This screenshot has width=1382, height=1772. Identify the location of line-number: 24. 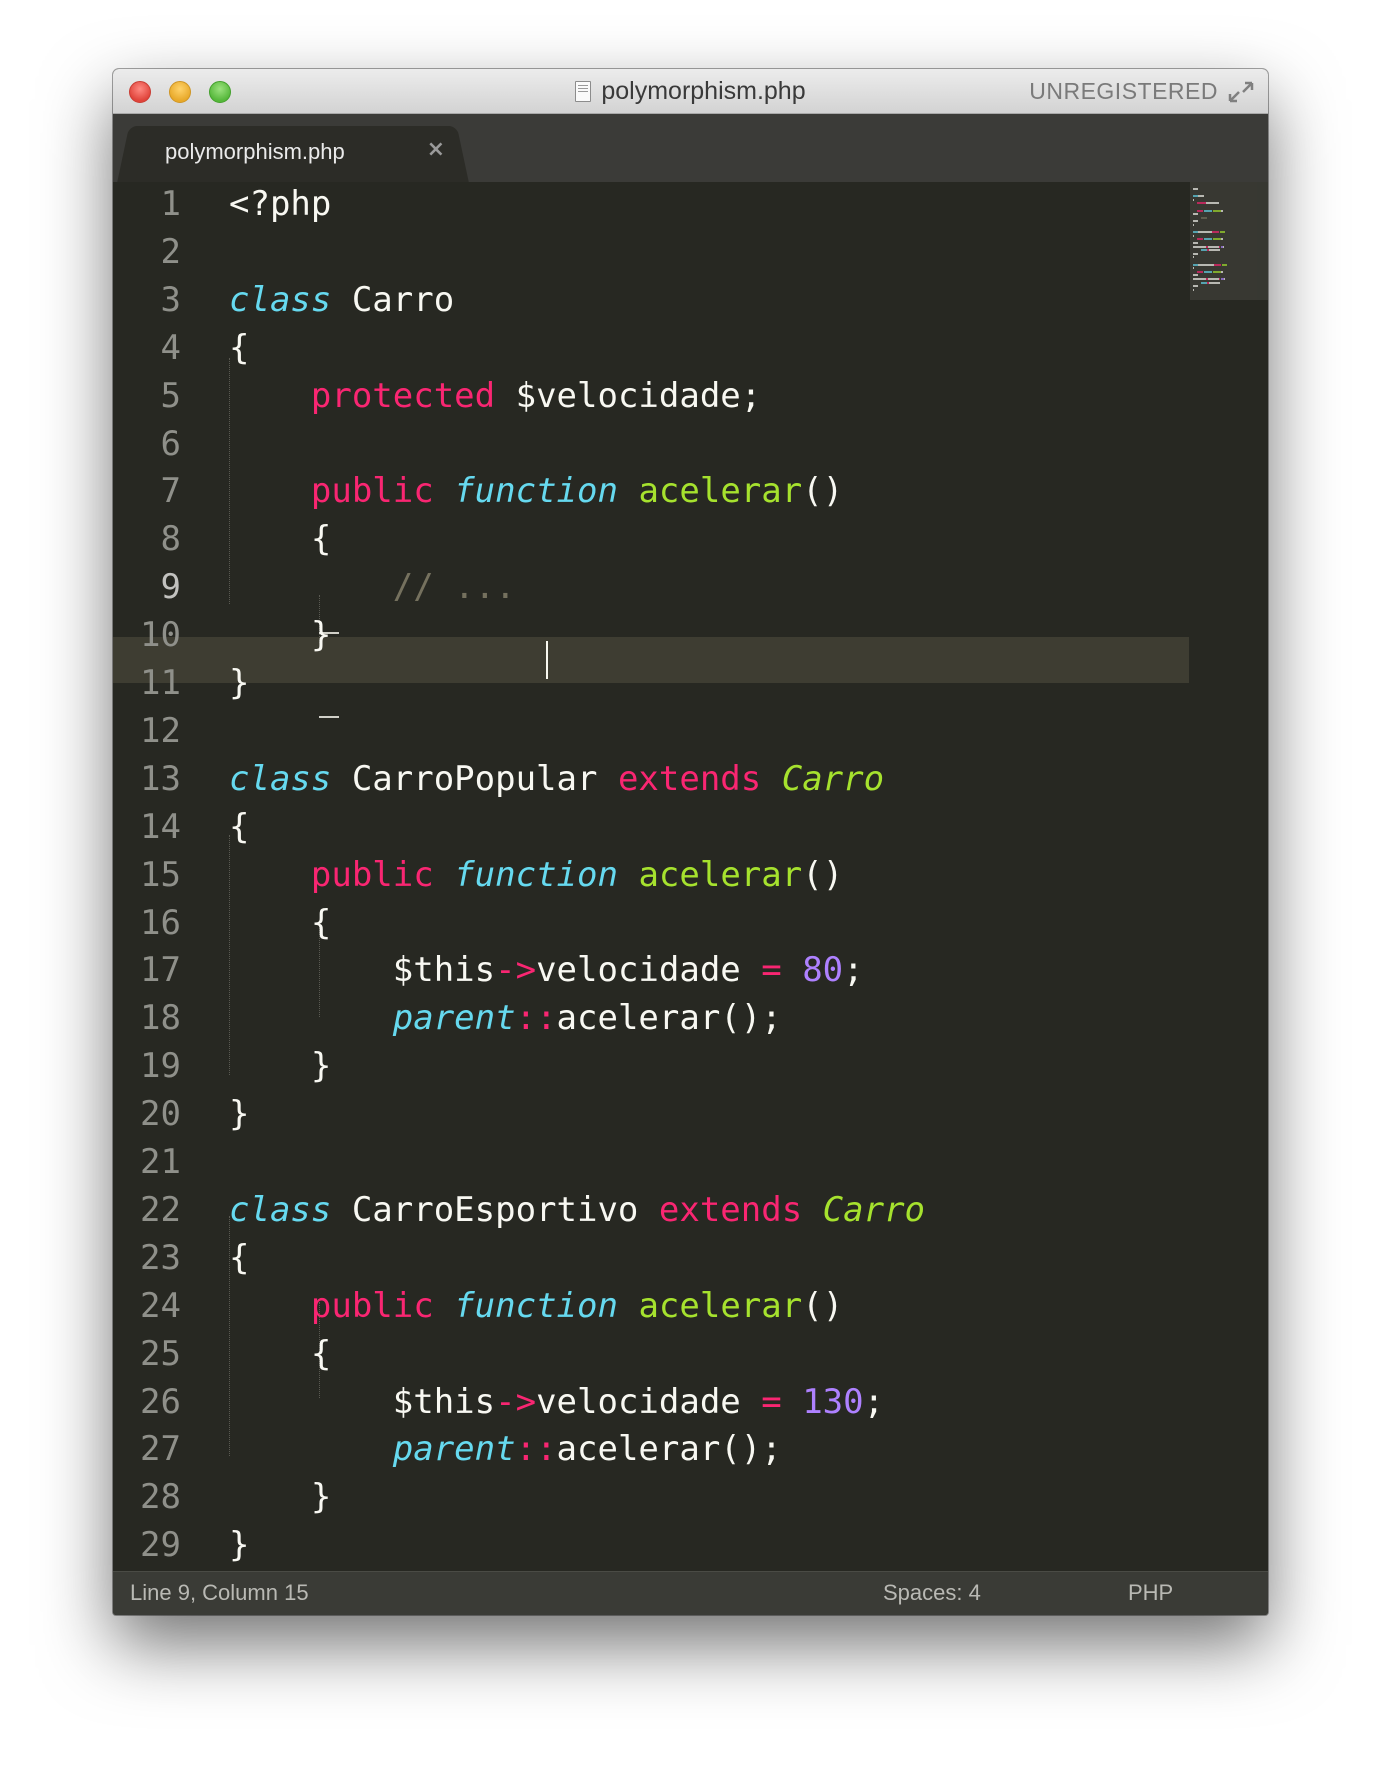
(160, 1305).